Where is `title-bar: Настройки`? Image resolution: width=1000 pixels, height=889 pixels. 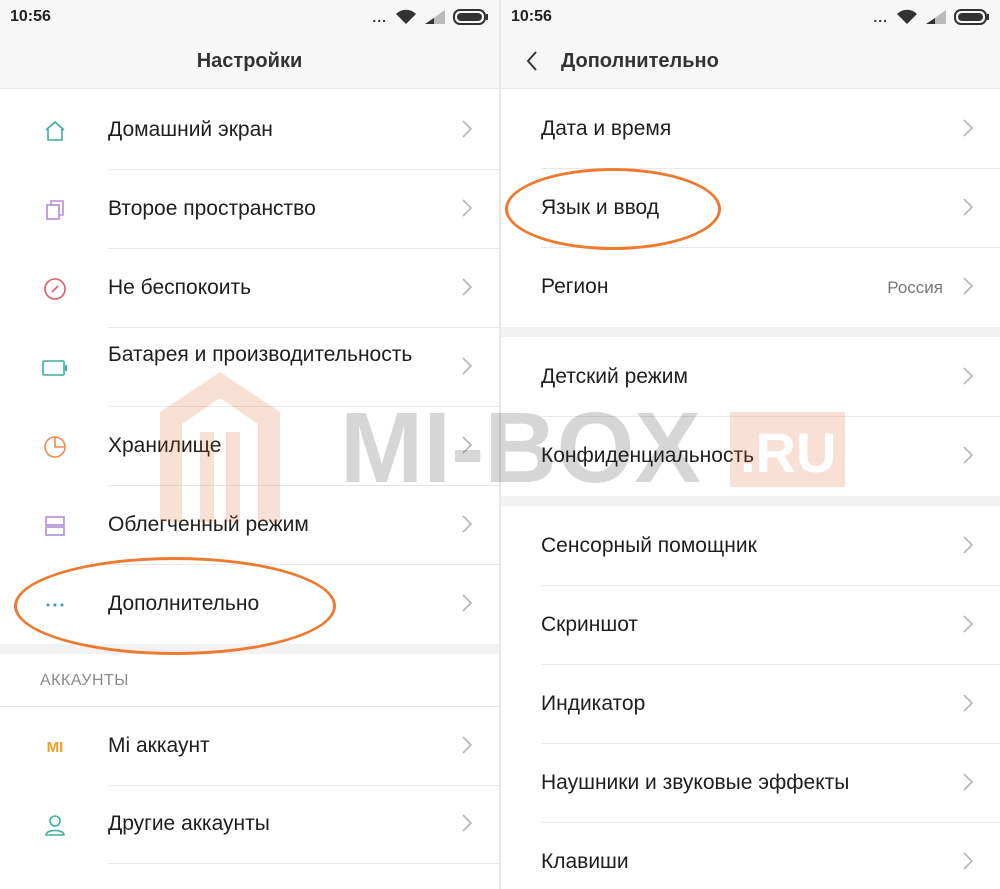 title-bar: Настройки is located at coordinates (249, 61).